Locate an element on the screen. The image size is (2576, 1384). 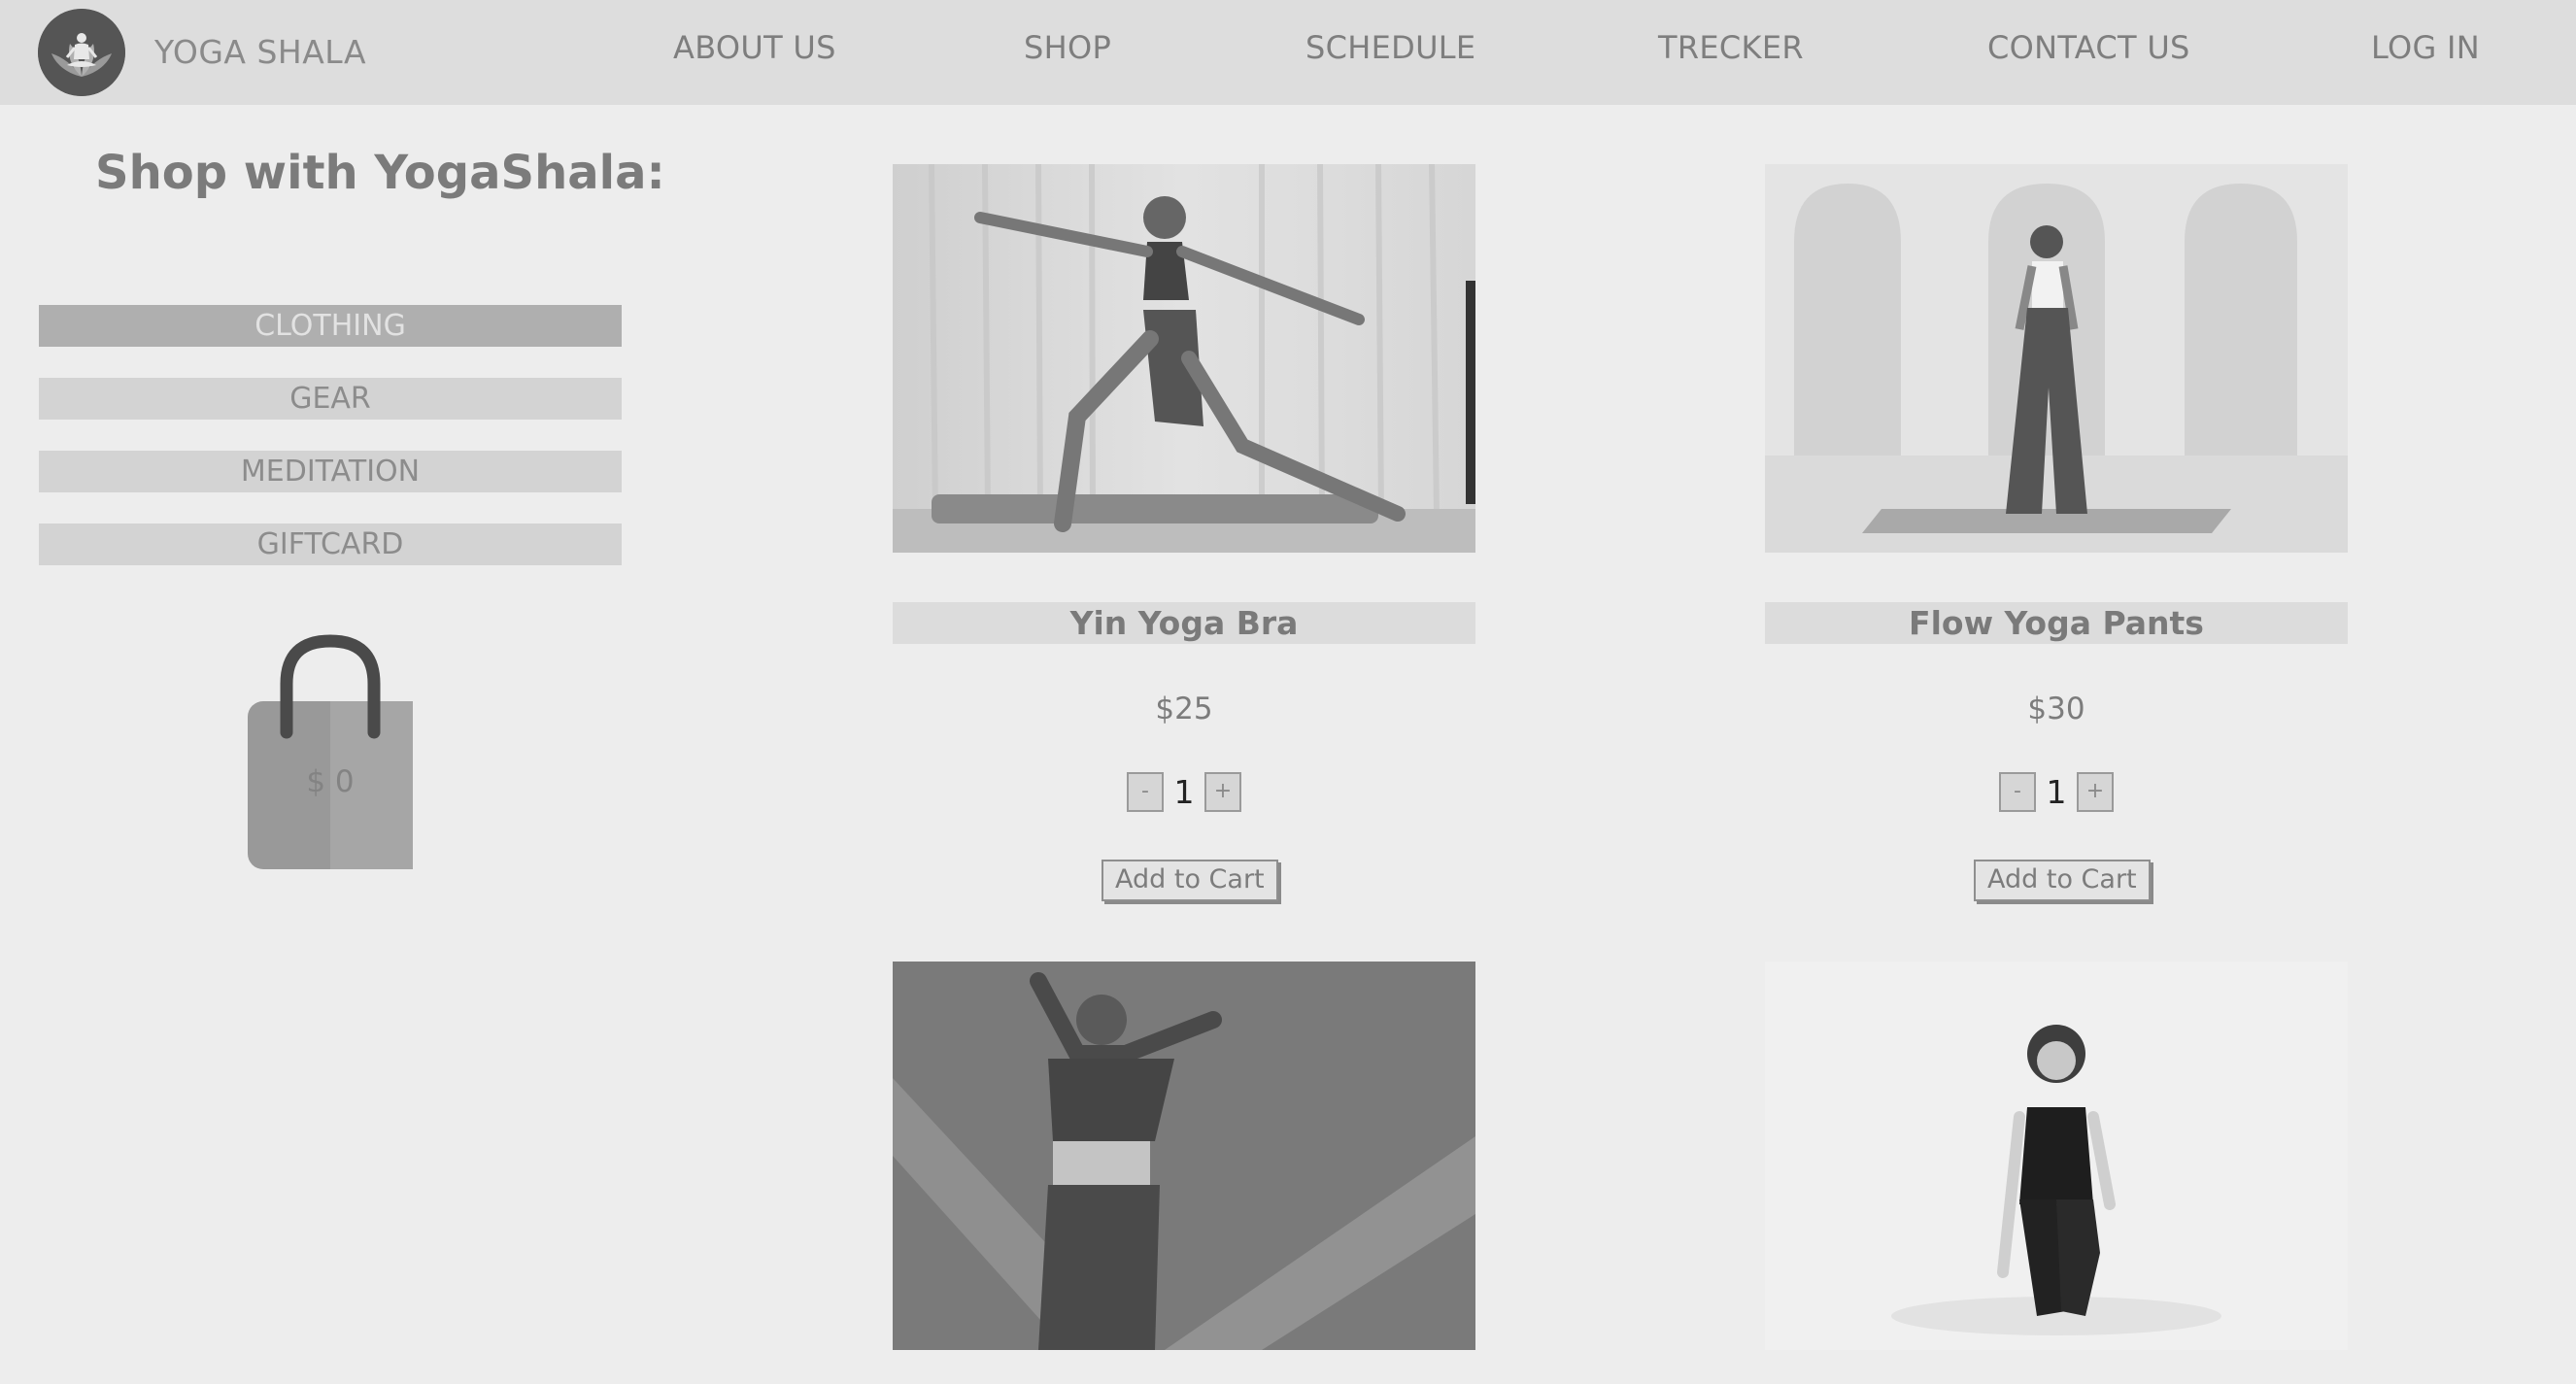
category-clothing: CLOTHING is located at coordinates (330, 326).